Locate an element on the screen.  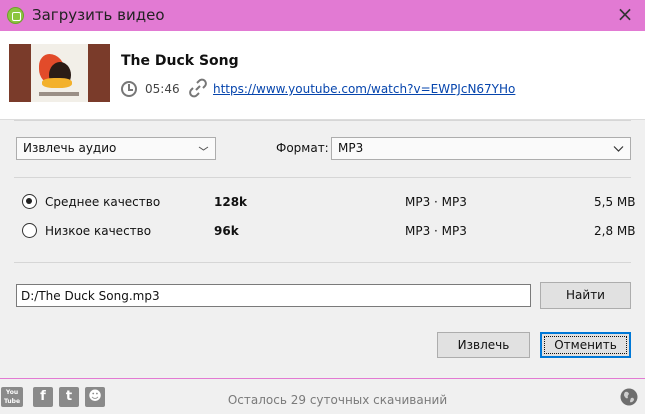
video-title: The Duck Song is located at coordinates (180, 61).